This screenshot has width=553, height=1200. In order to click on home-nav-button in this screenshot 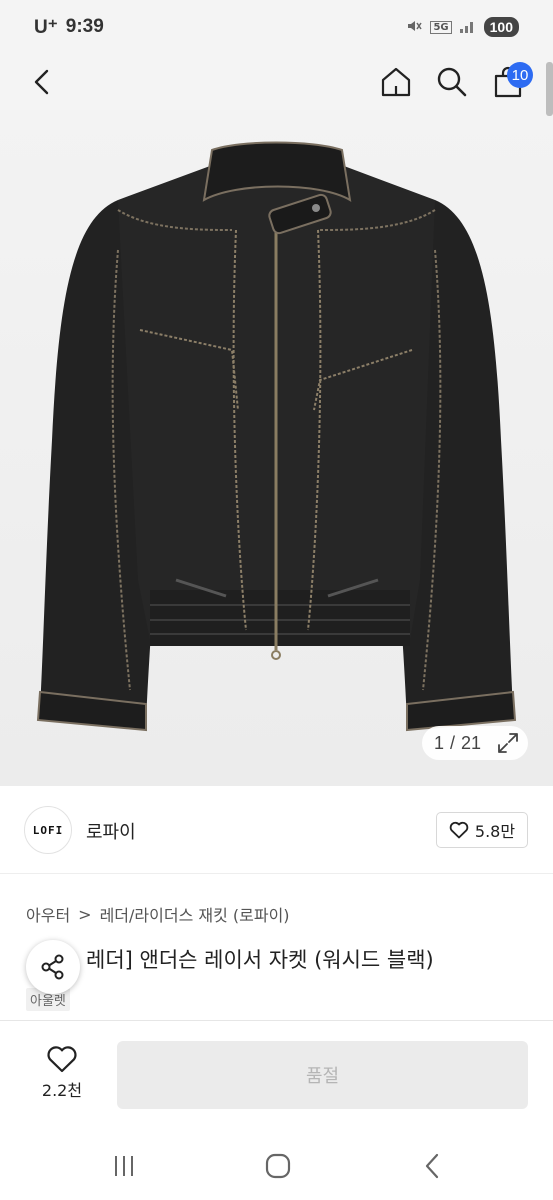, I will do `click(278, 1166)`.